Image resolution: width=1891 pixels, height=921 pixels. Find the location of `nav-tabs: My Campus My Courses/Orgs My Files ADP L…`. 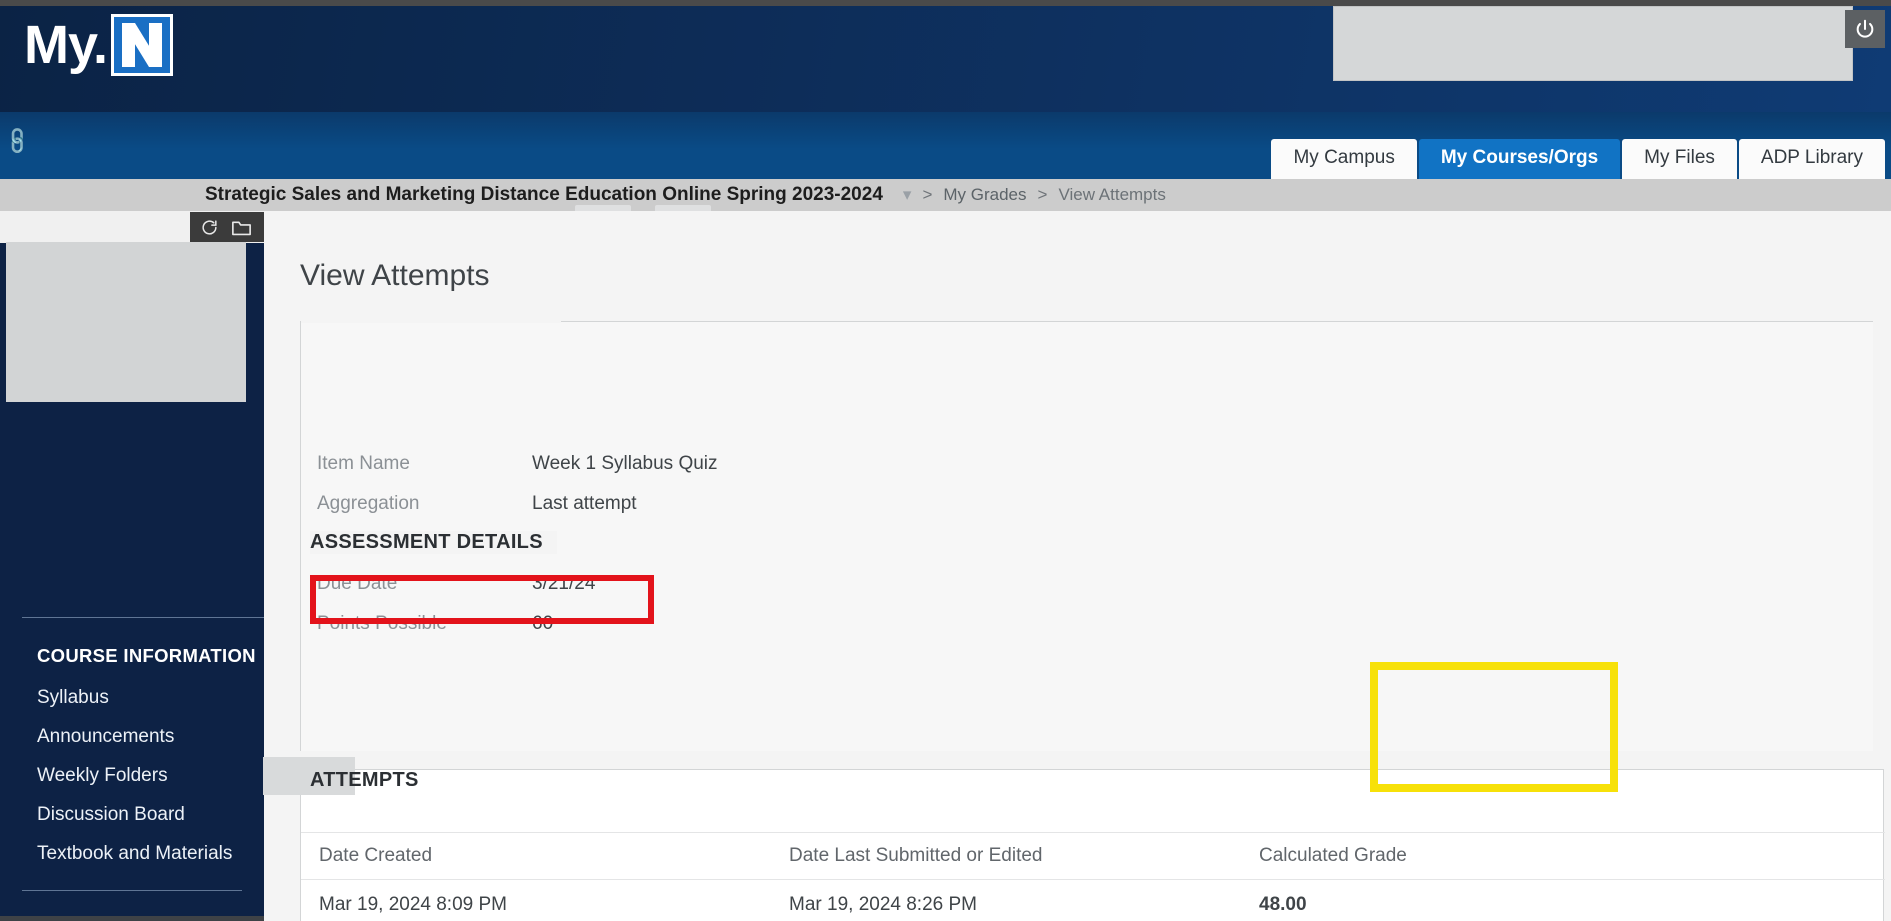

nav-tabs: My Campus My Courses/Orgs My Files ADP L… is located at coordinates (1578, 159).